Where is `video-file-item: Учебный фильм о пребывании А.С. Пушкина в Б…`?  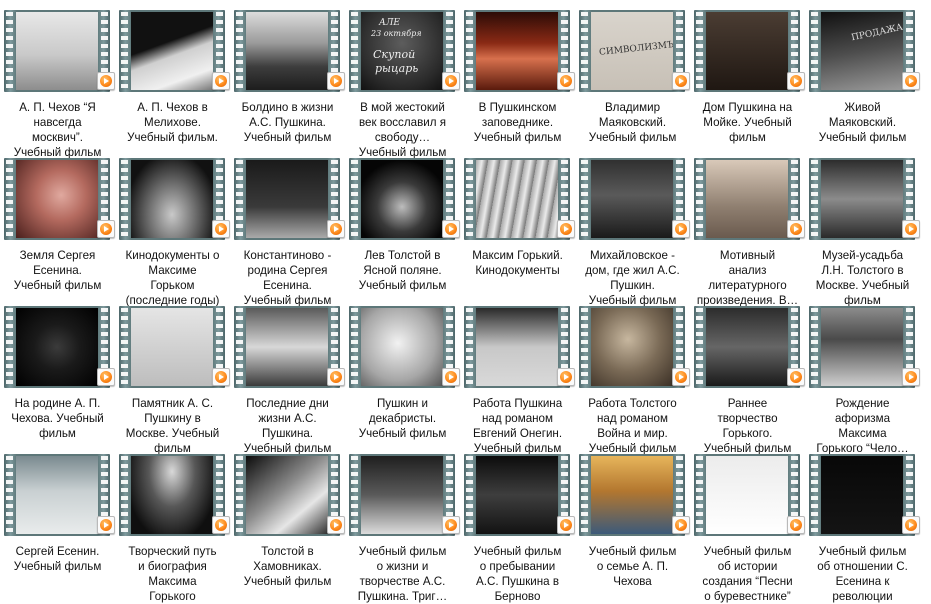 video-file-item: Учебный фильм о пребывании А.С. Пушкина в Б… is located at coordinates (517, 528).